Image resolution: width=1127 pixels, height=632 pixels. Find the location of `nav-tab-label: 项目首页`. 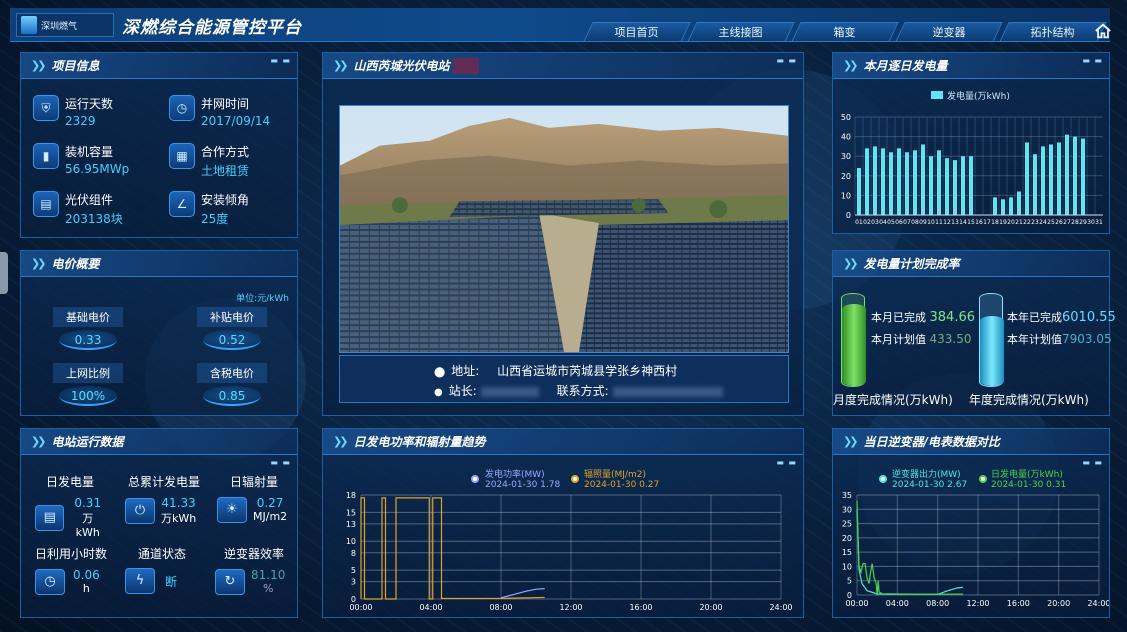

nav-tab-label: 项目首页 is located at coordinates (636, 32).